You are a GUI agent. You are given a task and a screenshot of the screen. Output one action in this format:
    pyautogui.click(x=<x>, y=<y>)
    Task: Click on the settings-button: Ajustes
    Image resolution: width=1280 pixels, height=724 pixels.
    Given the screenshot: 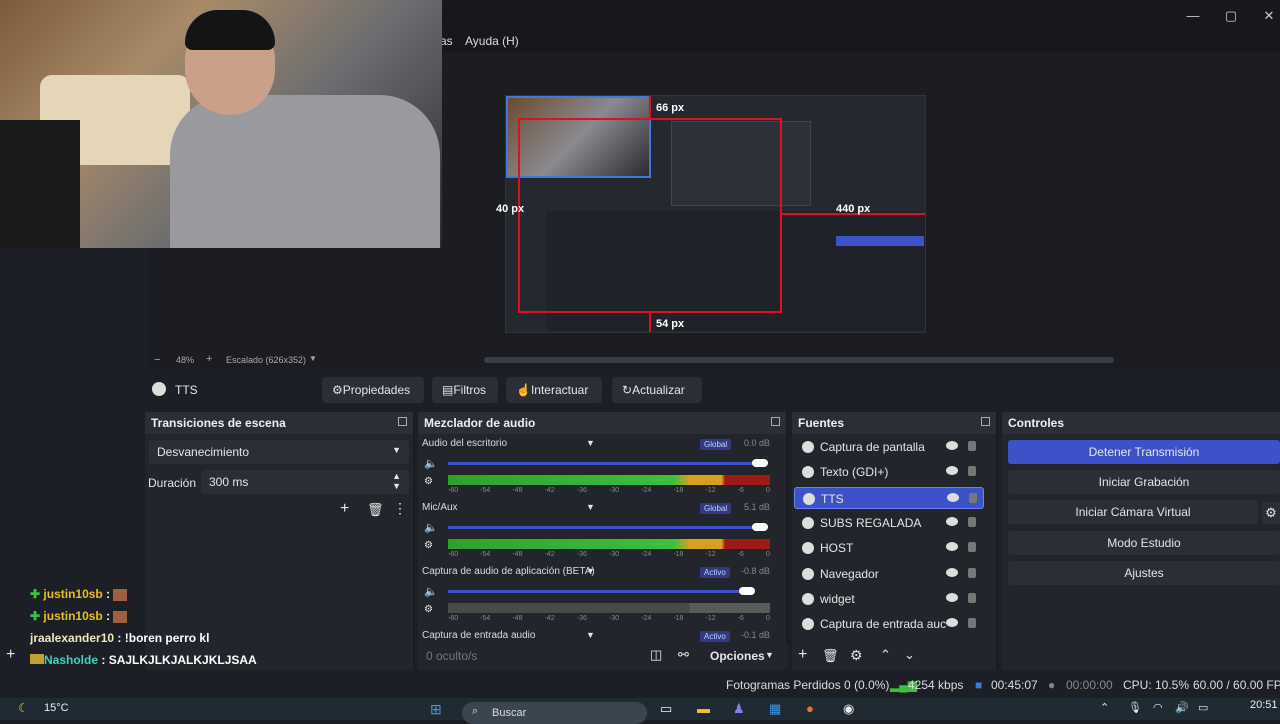 What is the action you would take?
    pyautogui.click(x=1144, y=573)
    